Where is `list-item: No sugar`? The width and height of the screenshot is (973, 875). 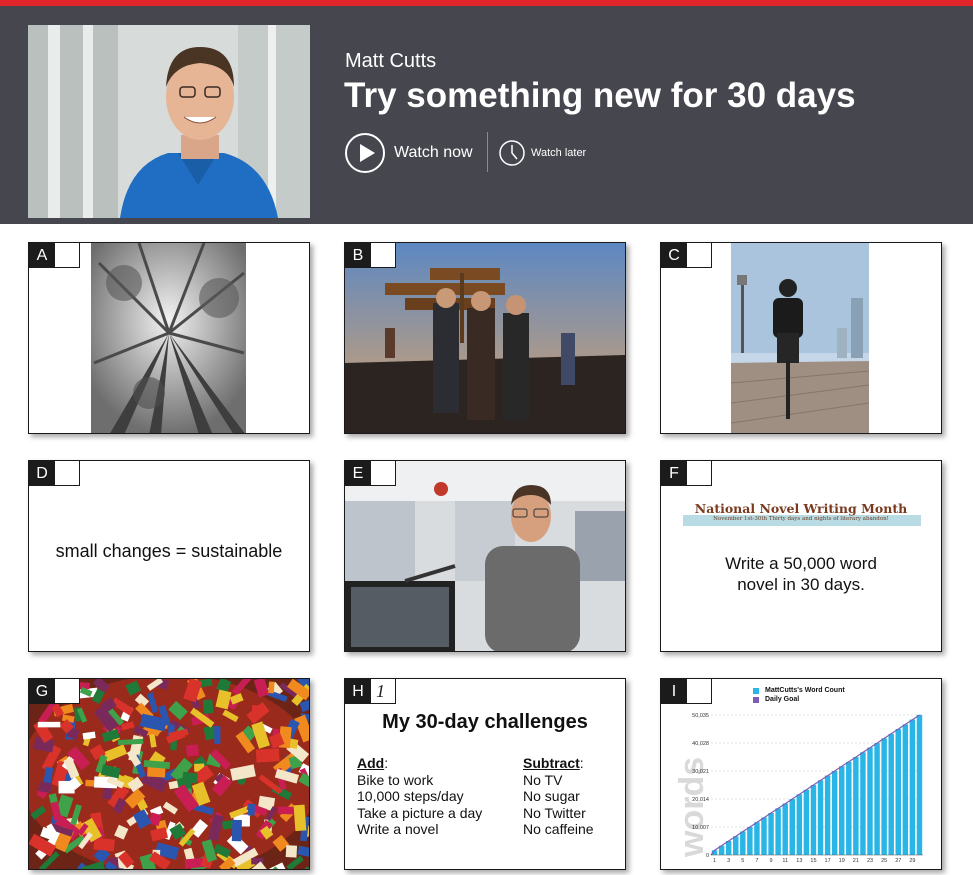 list-item: No sugar is located at coordinates (551, 796).